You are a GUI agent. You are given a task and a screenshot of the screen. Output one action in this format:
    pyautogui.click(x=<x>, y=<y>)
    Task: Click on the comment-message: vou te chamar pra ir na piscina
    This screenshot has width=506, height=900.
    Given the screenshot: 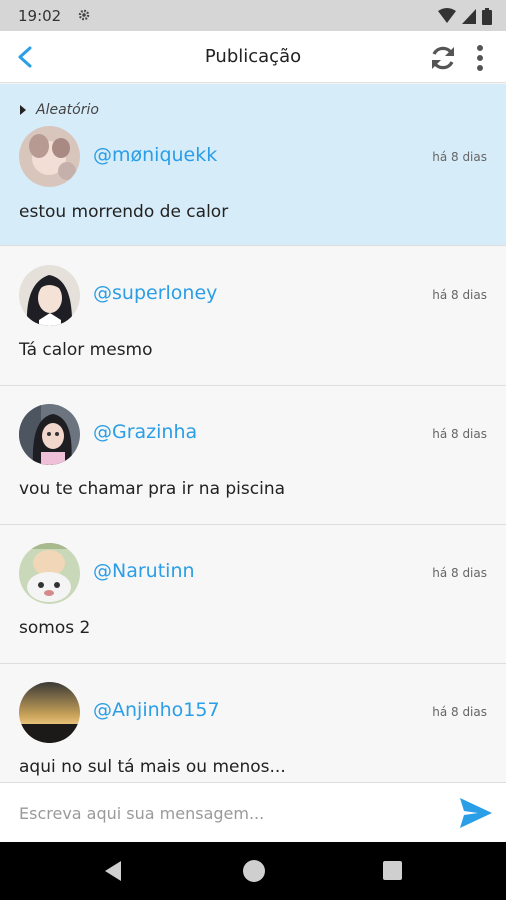 What is the action you would take?
    pyautogui.click(x=152, y=489)
    